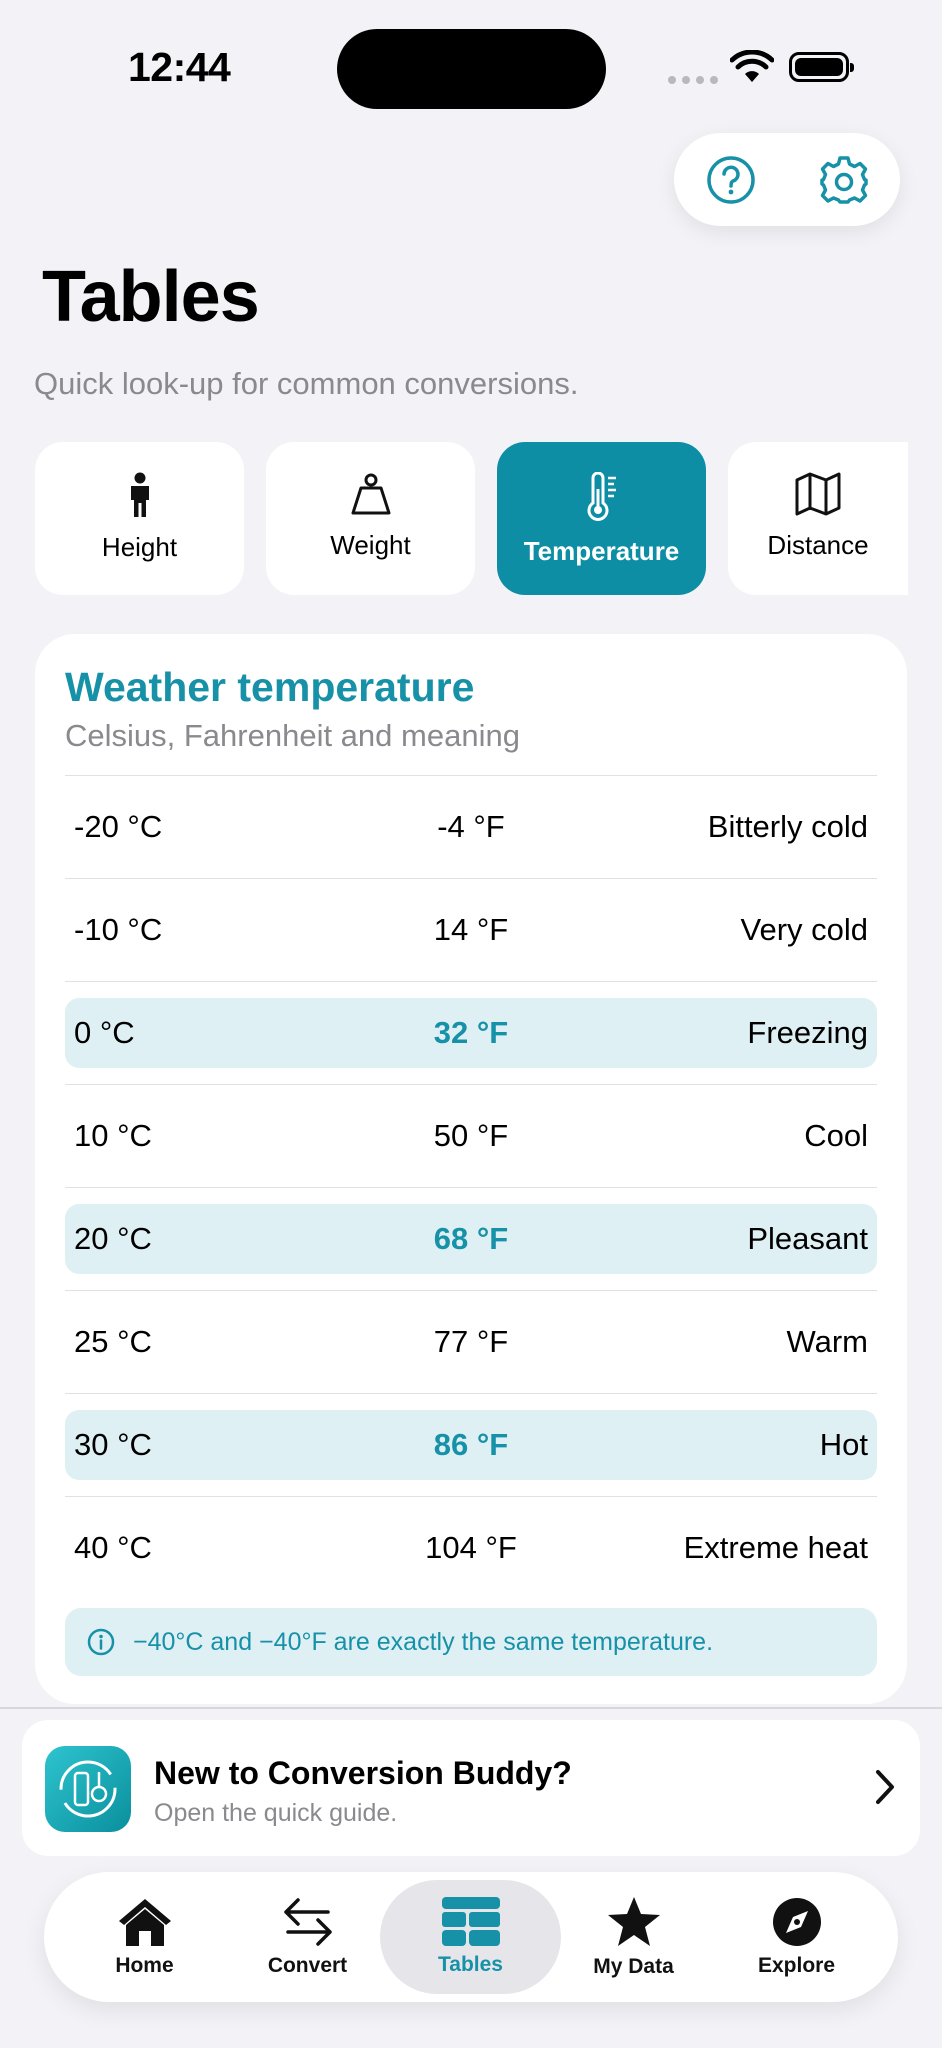 This screenshot has width=942, height=2048. I want to click on arrows-icon, so click(307, 1922).